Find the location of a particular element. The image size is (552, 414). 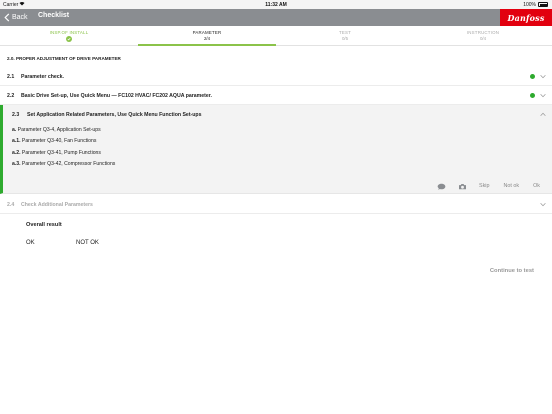

sub-item-prefix: a.2. is located at coordinates (16, 152).